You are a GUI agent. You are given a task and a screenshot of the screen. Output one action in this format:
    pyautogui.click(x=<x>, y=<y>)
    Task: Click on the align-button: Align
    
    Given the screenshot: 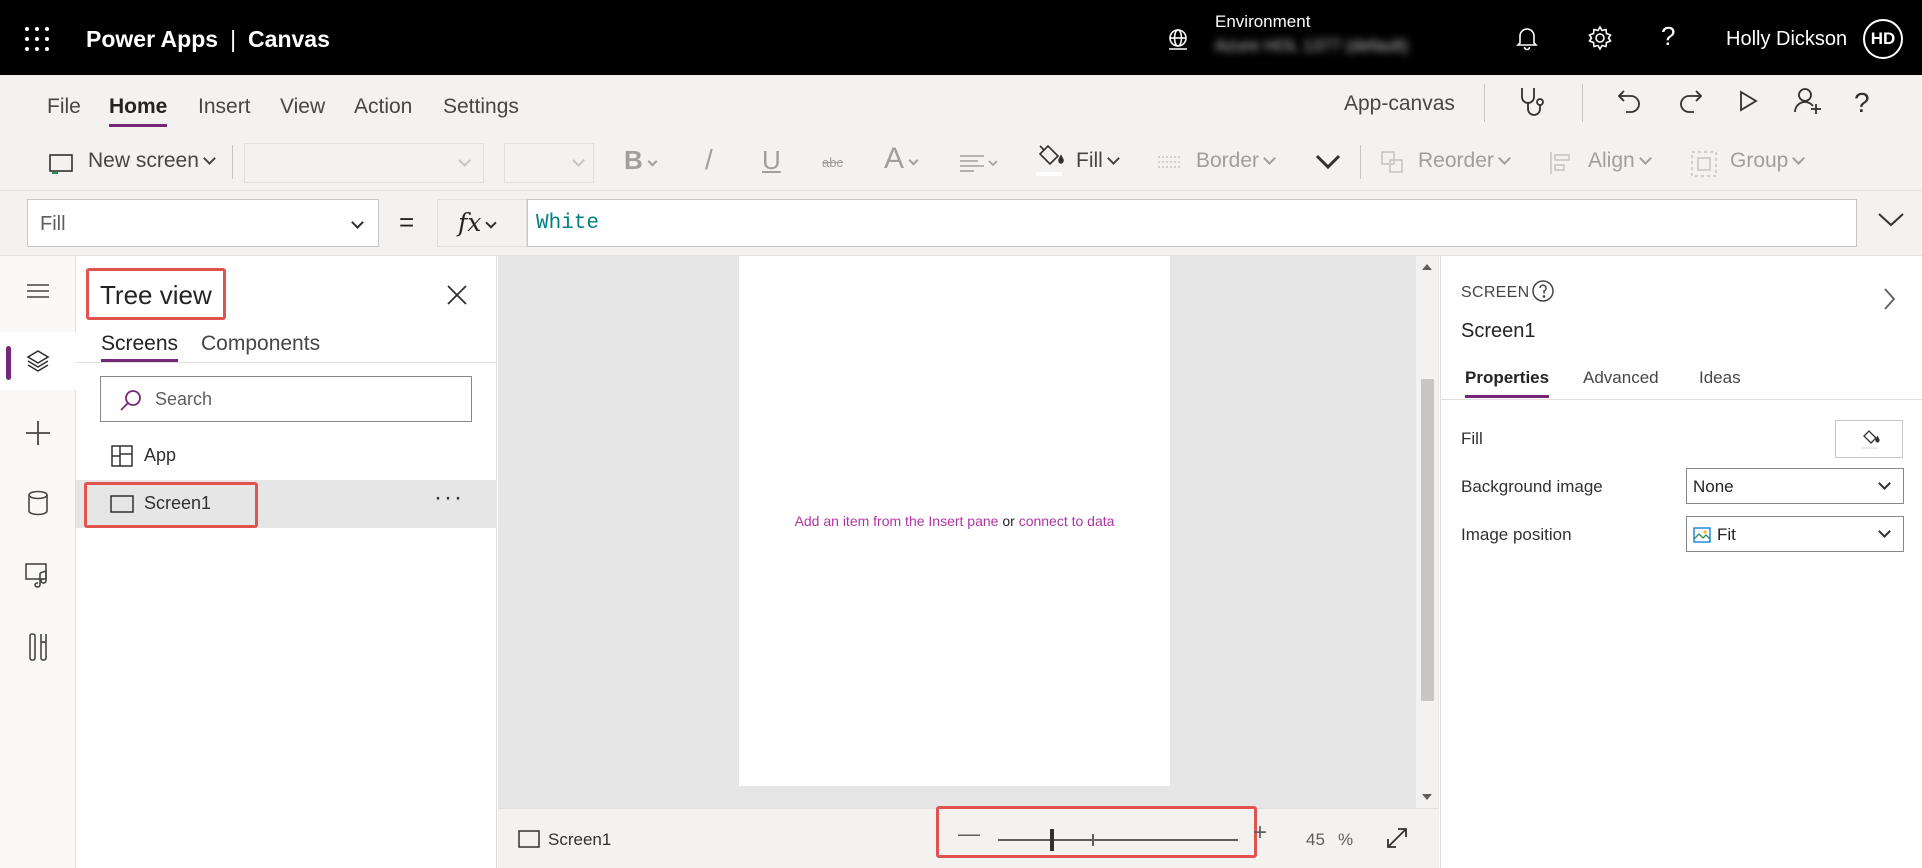 What is the action you would take?
    pyautogui.click(x=1620, y=161)
    